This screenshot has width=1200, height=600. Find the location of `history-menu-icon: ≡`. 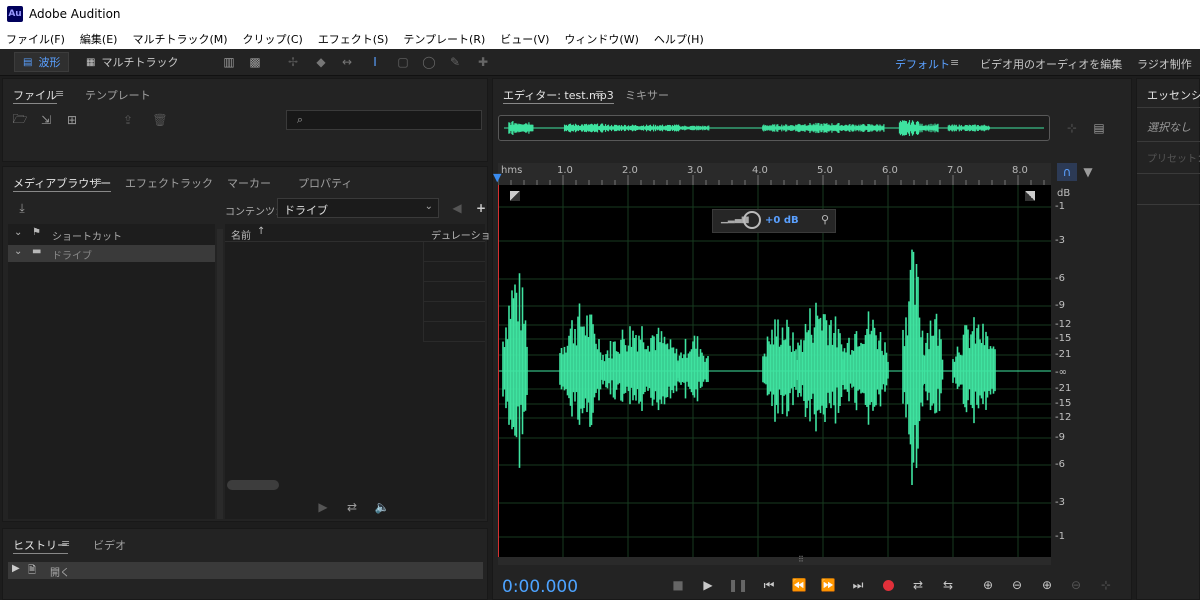

history-menu-icon: ≡ is located at coordinates (65, 543).